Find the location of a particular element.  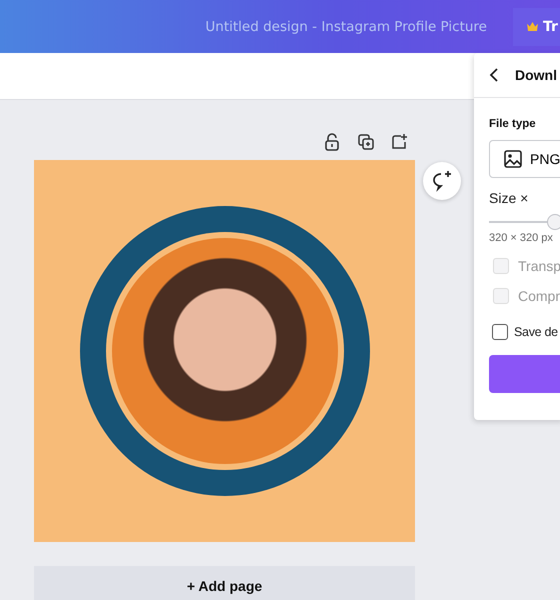

back-icon is located at coordinates (494, 75).